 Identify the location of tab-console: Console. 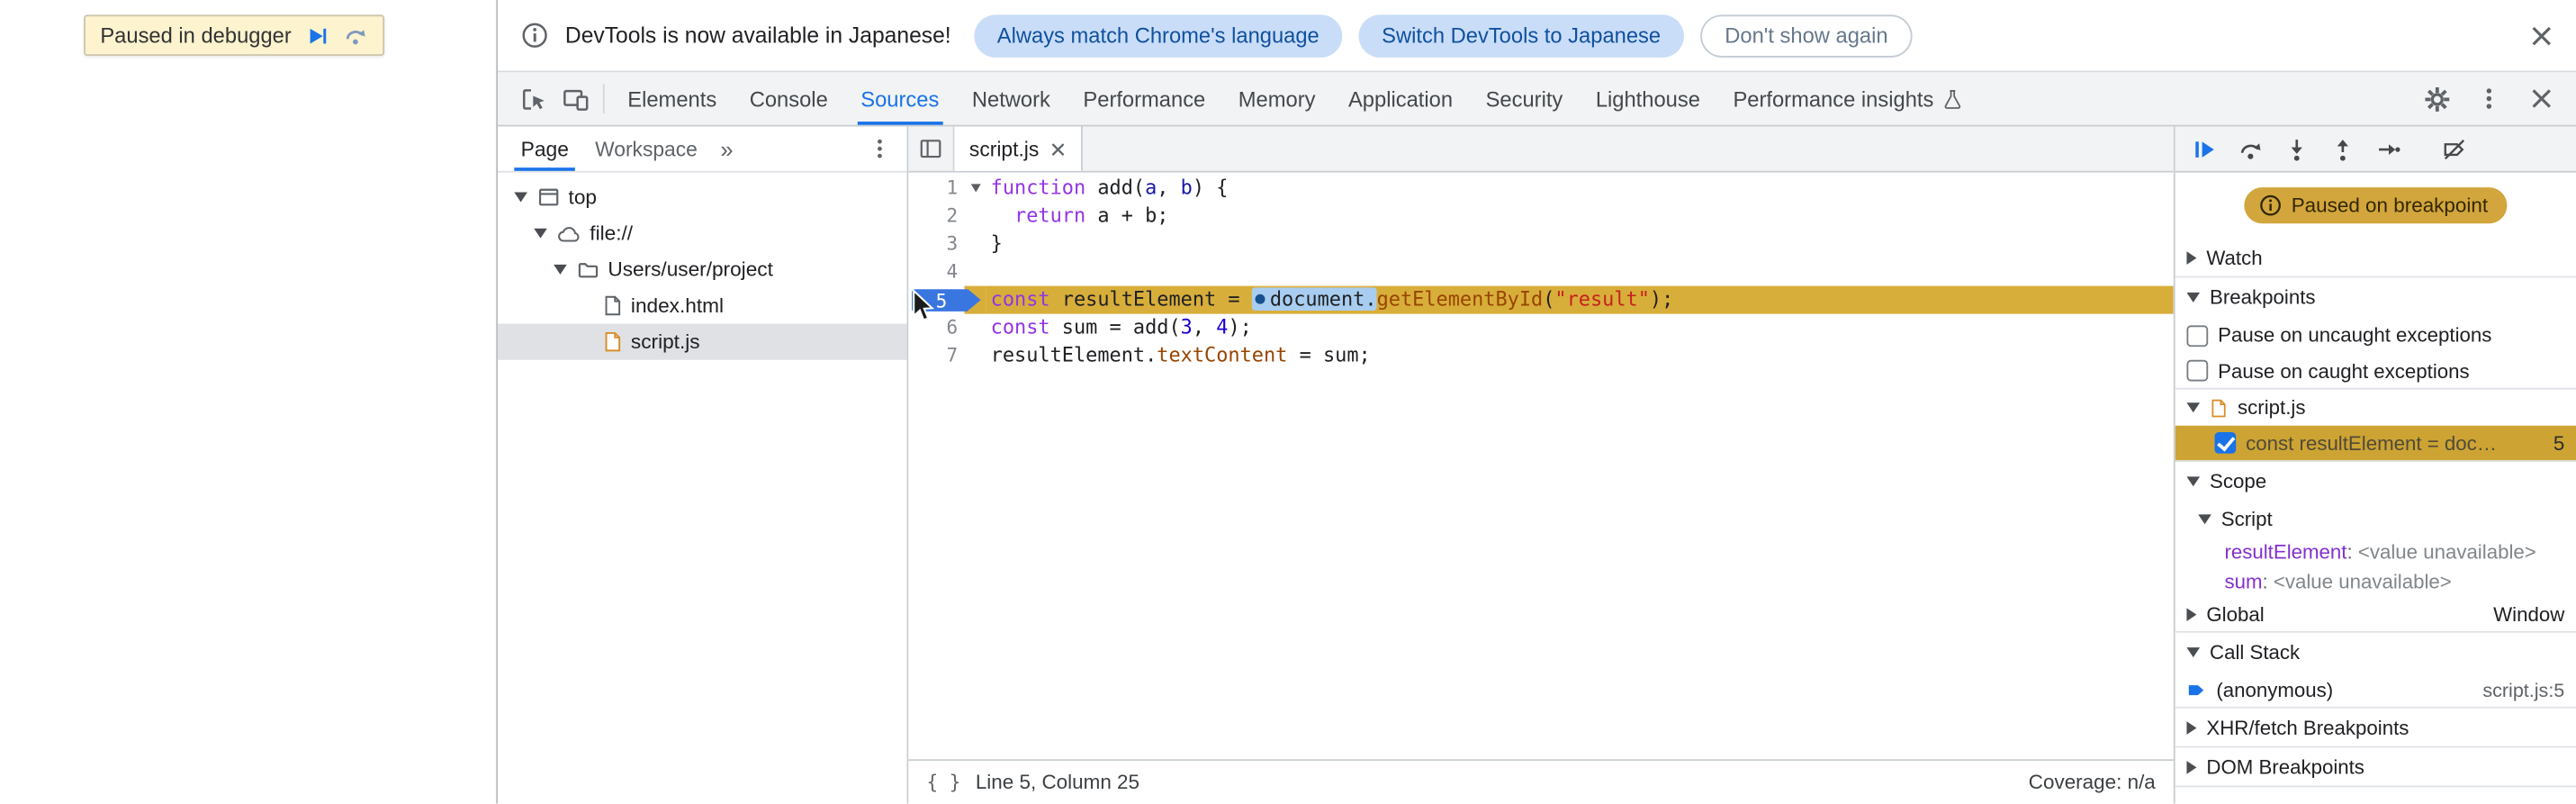
(788, 98).